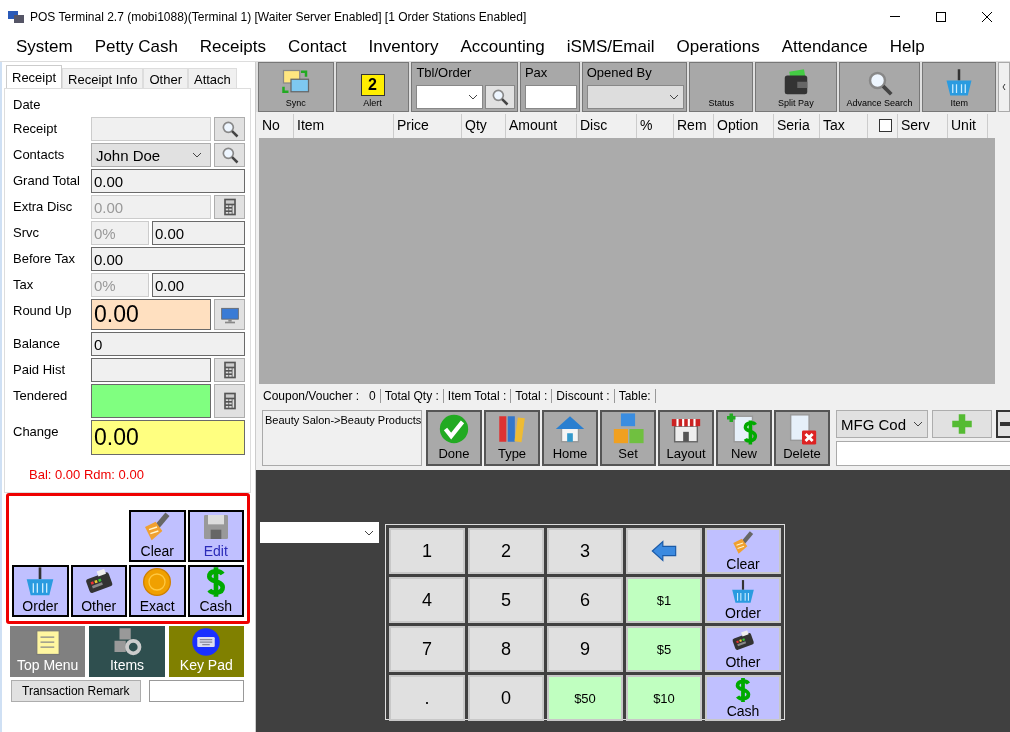  Describe the element at coordinates (372, 87) in the screenshot. I see `alert-button: 2 Alert` at that location.